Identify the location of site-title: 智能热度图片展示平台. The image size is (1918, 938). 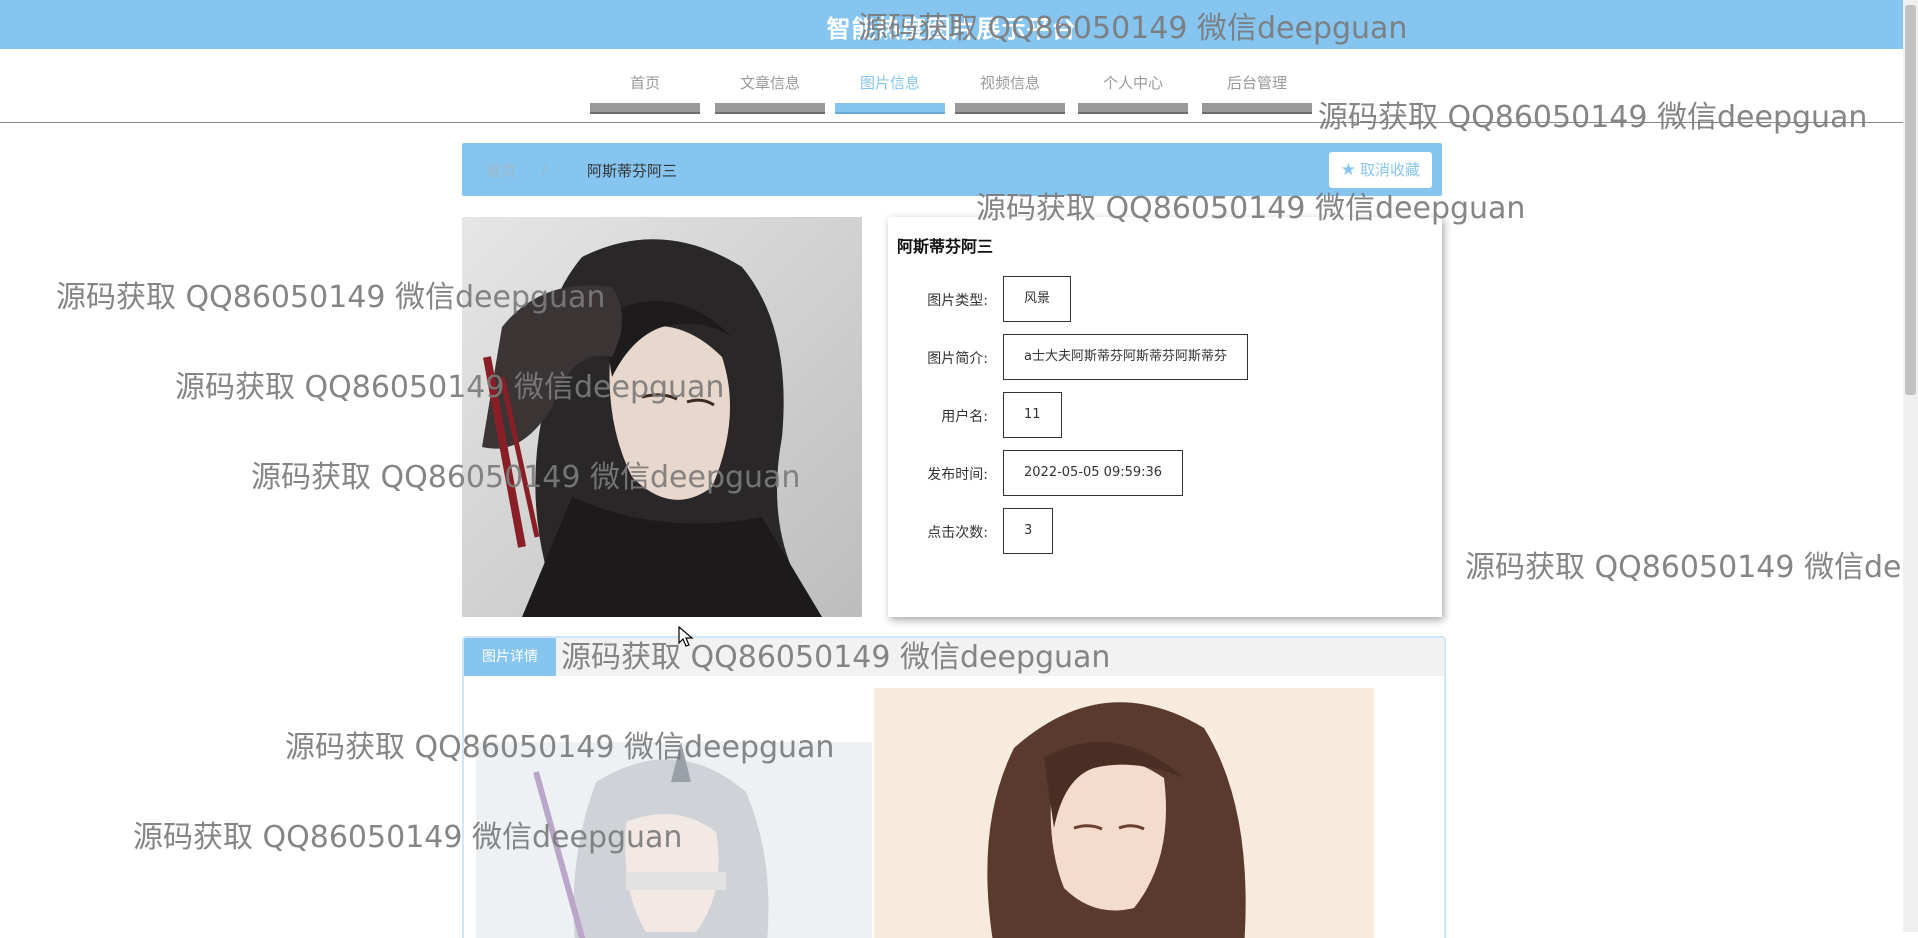
(951, 29).